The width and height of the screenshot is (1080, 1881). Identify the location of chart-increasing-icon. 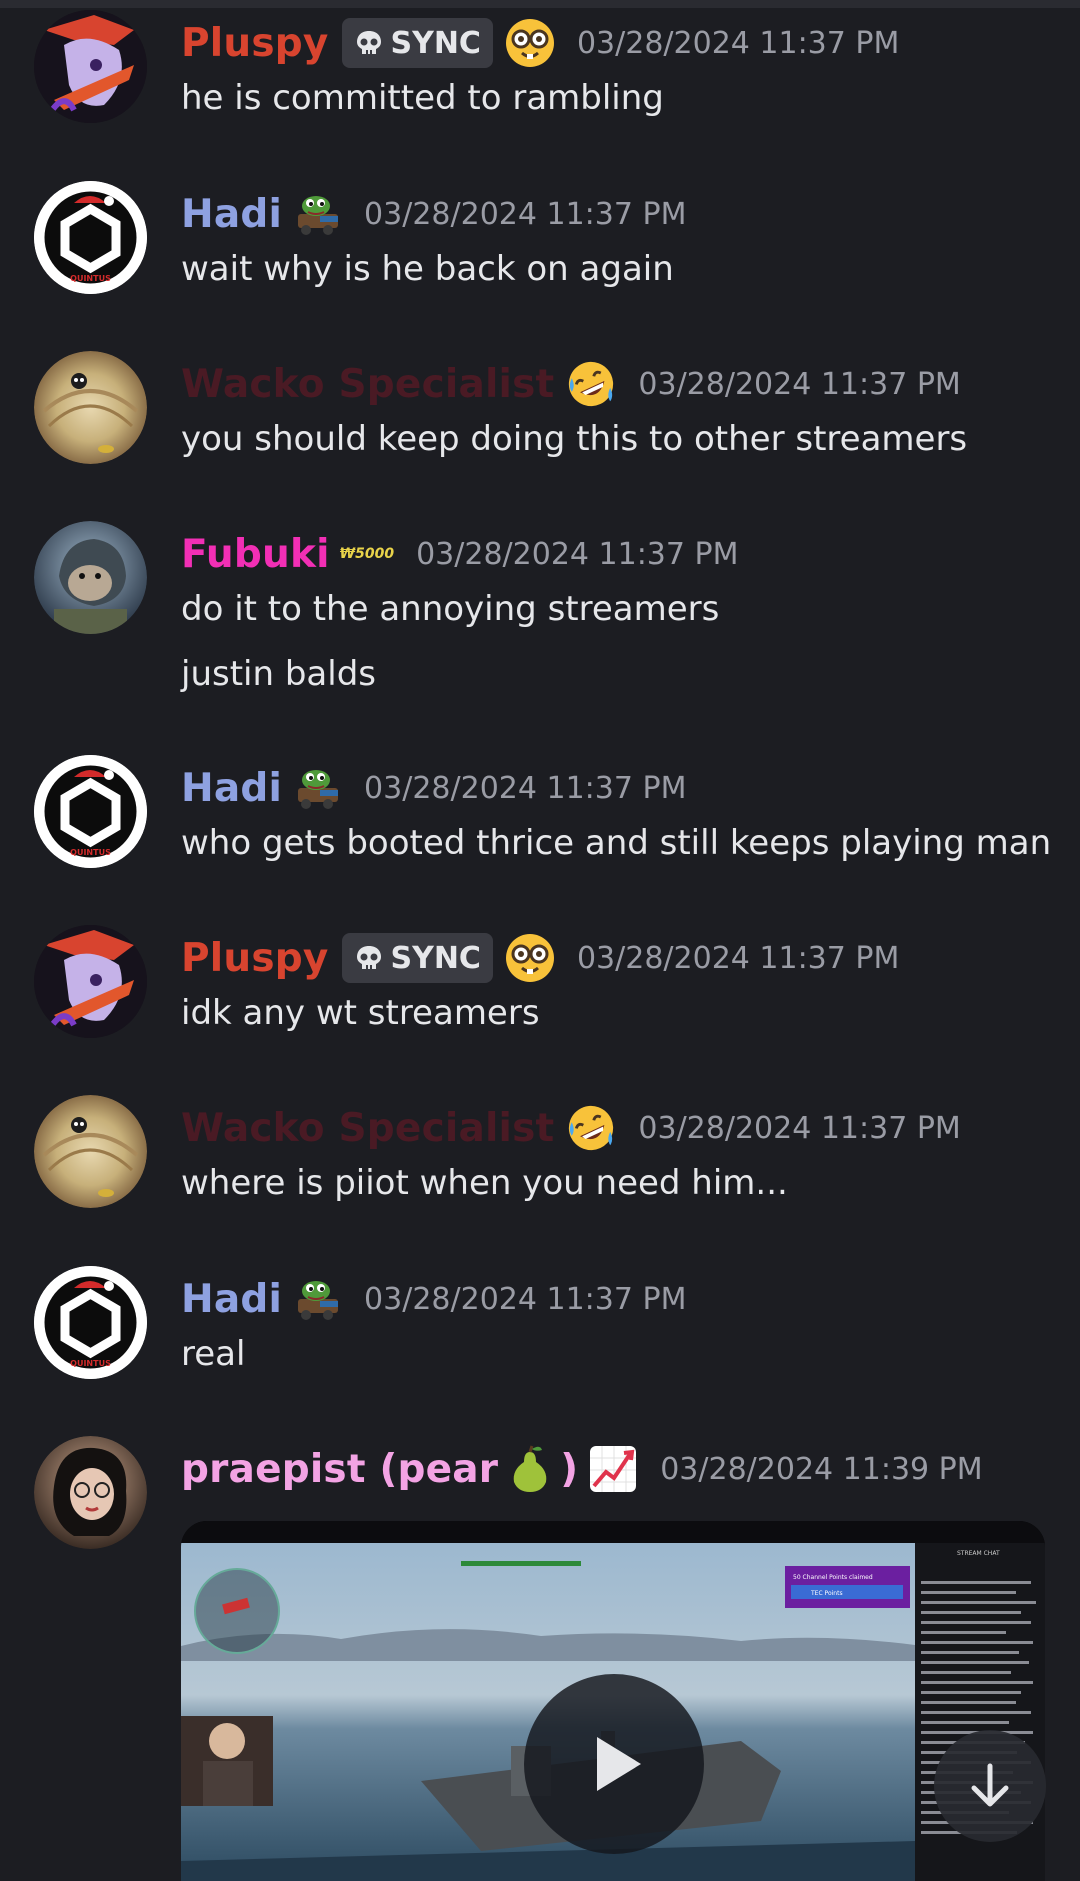
(613, 1469).